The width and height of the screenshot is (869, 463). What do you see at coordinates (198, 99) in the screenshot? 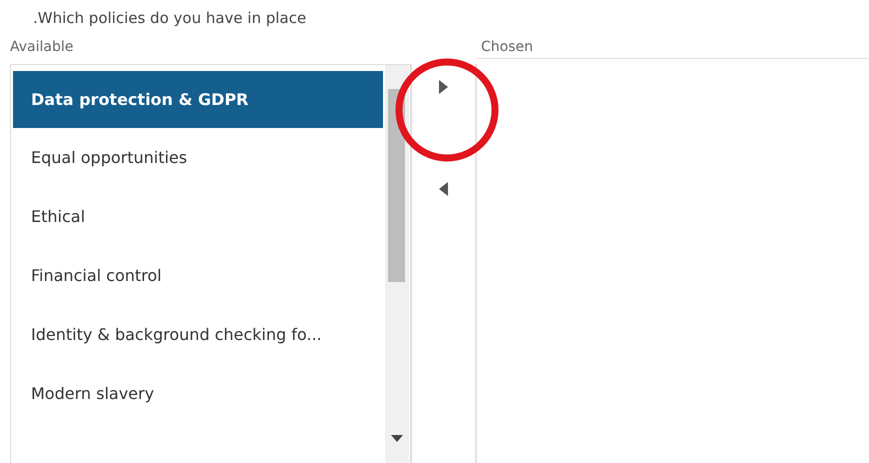
I see `list-item: Data protection & GDPR` at bounding box center [198, 99].